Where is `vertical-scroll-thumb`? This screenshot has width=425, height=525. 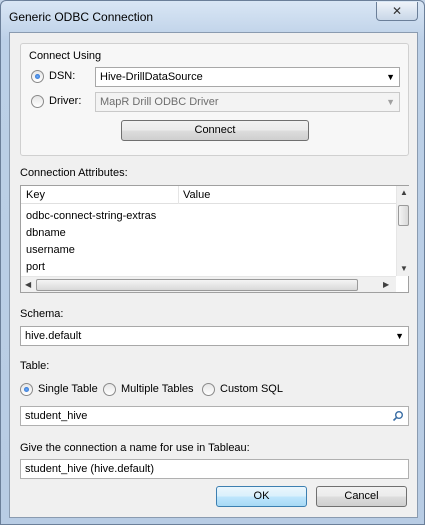 vertical-scroll-thumb is located at coordinates (403, 215).